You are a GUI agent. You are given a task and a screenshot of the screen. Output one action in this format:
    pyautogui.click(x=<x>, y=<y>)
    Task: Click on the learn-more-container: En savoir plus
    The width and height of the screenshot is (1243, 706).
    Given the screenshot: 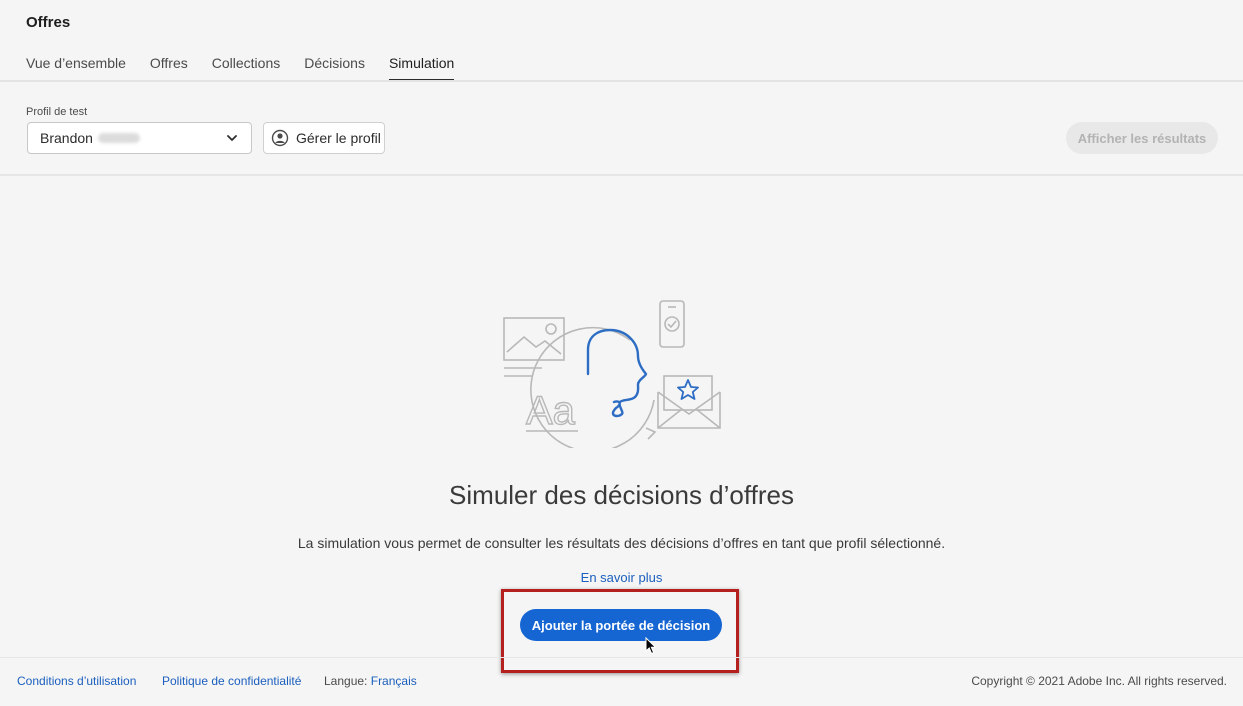 What is the action you would take?
    pyautogui.click(x=621, y=577)
    